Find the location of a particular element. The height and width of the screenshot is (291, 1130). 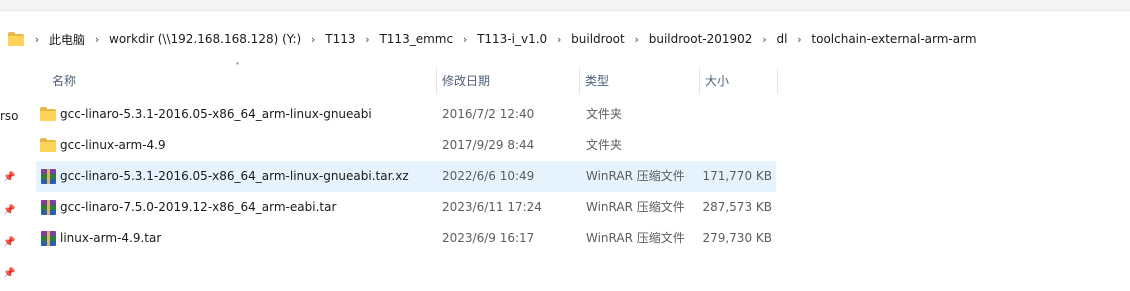

column-header: ˄ 名称 修改日期 类型 大小 is located at coordinates (408, 79).